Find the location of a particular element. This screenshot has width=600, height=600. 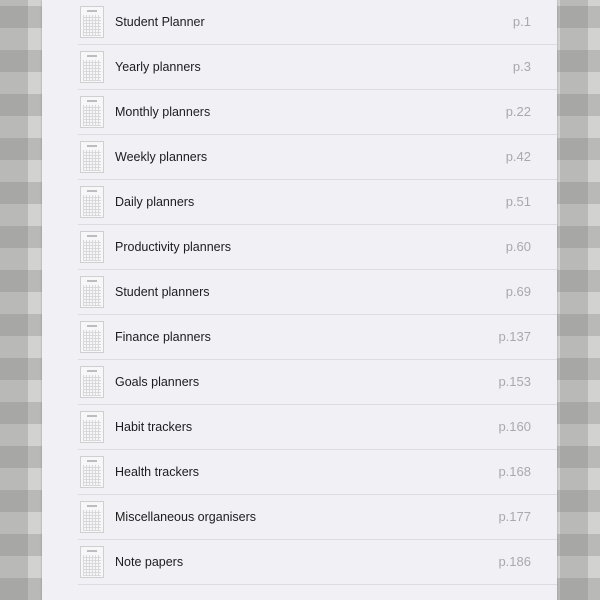

toc-row-student-planner: Student Planner p.1 is located at coordinates (317, 22).